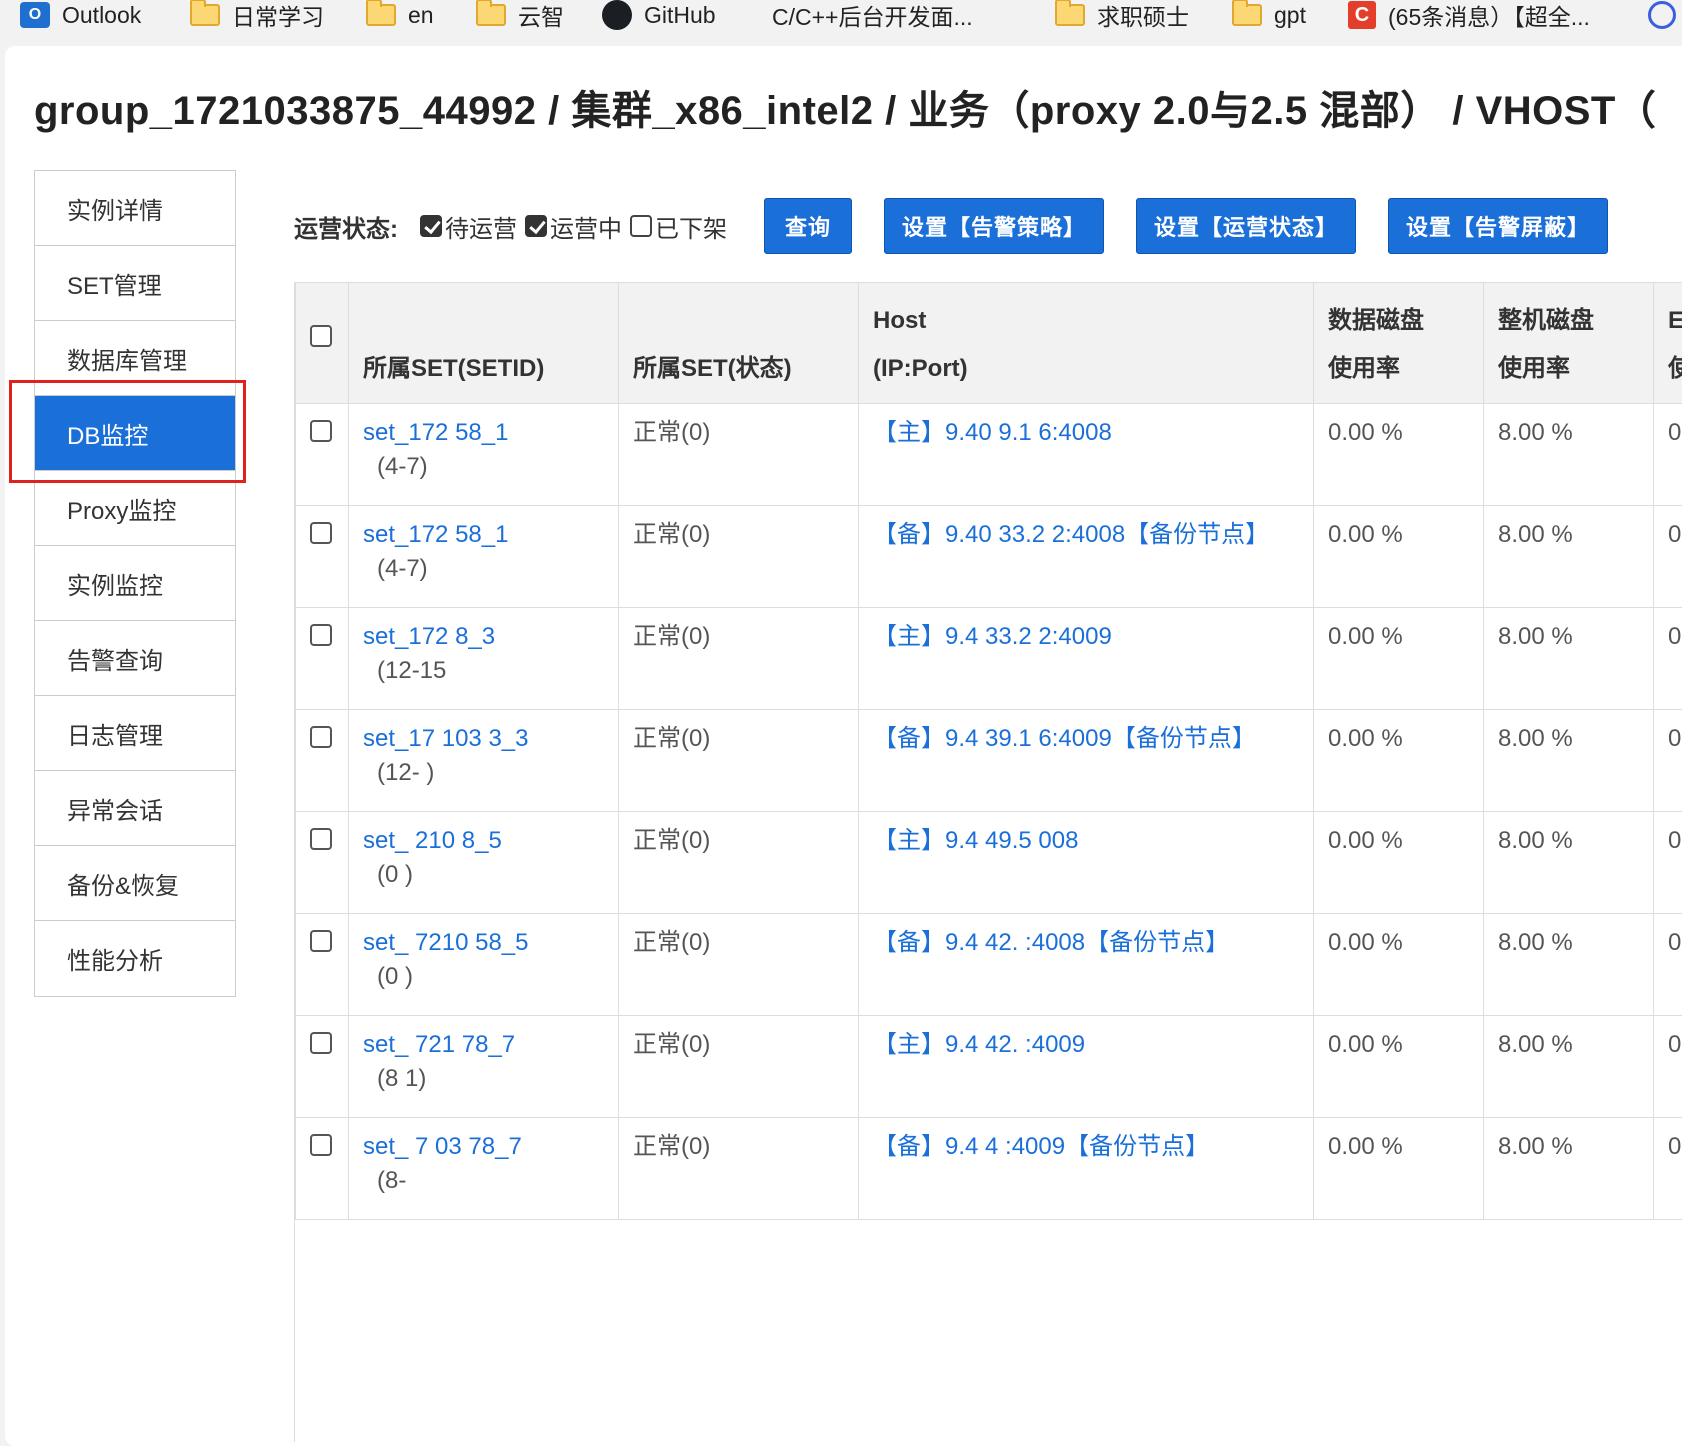 This screenshot has height=1446, width=1682. What do you see at coordinates (808, 226) in the screenshot?
I see `query-button: 查询` at bounding box center [808, 226].